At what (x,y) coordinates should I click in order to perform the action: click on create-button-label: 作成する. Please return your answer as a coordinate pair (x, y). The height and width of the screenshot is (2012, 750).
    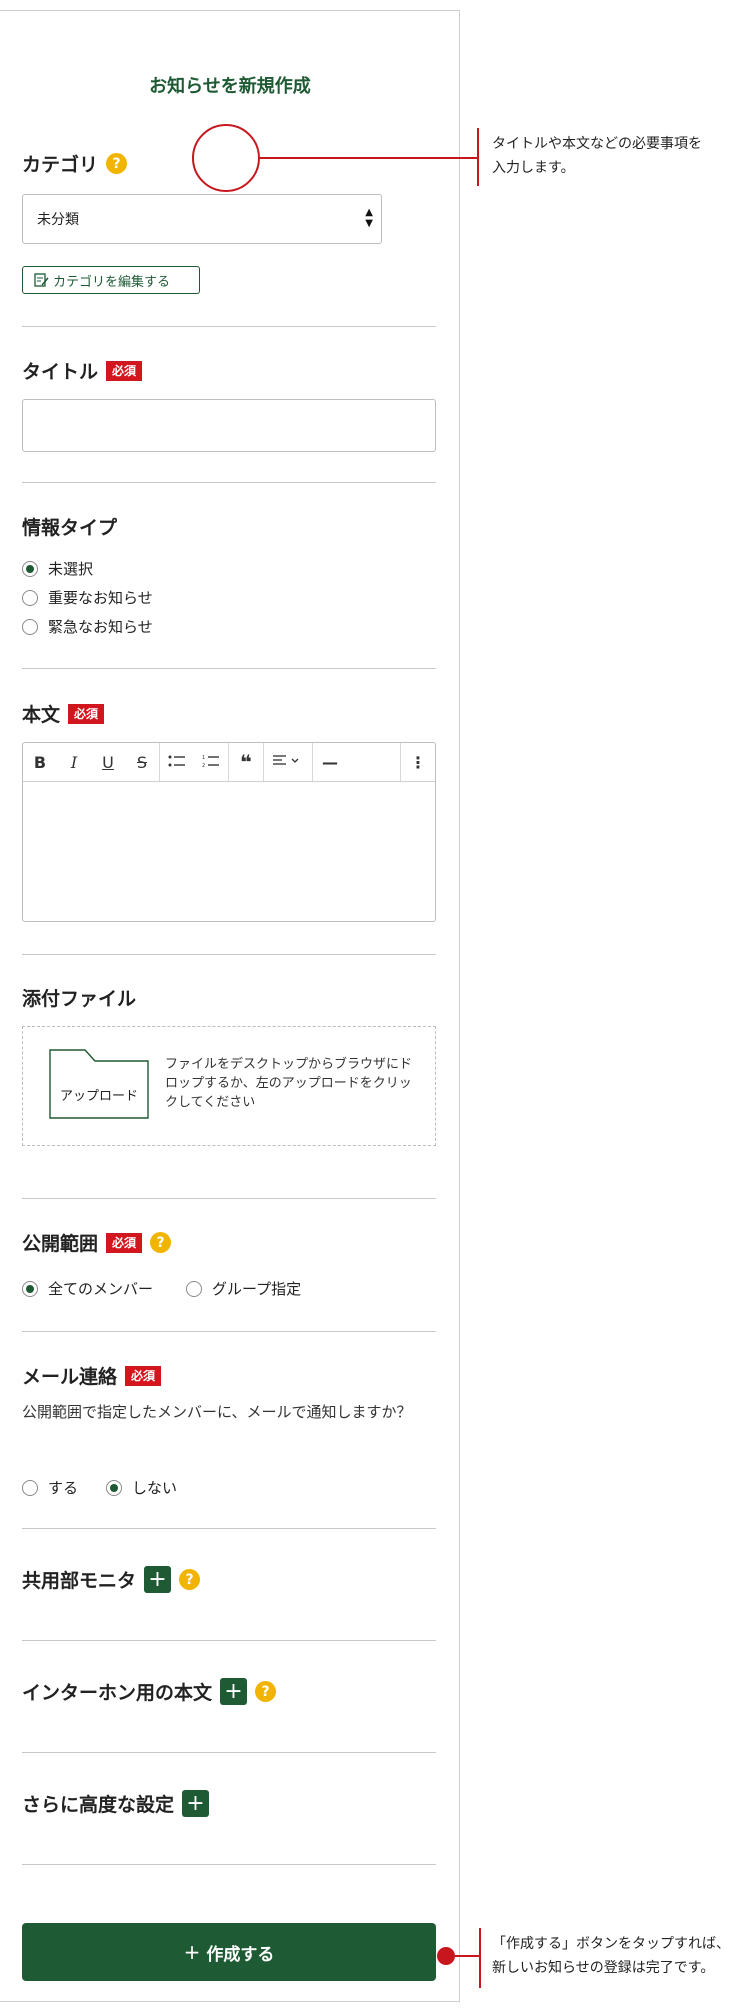
    Looking at the image, I should click on (240, 1954).